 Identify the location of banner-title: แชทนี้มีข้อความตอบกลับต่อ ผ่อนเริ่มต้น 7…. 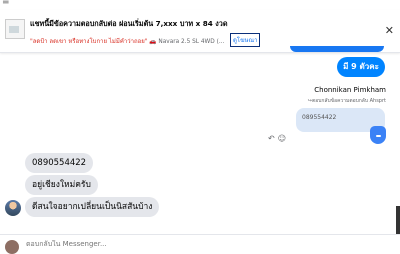
(129, 23).